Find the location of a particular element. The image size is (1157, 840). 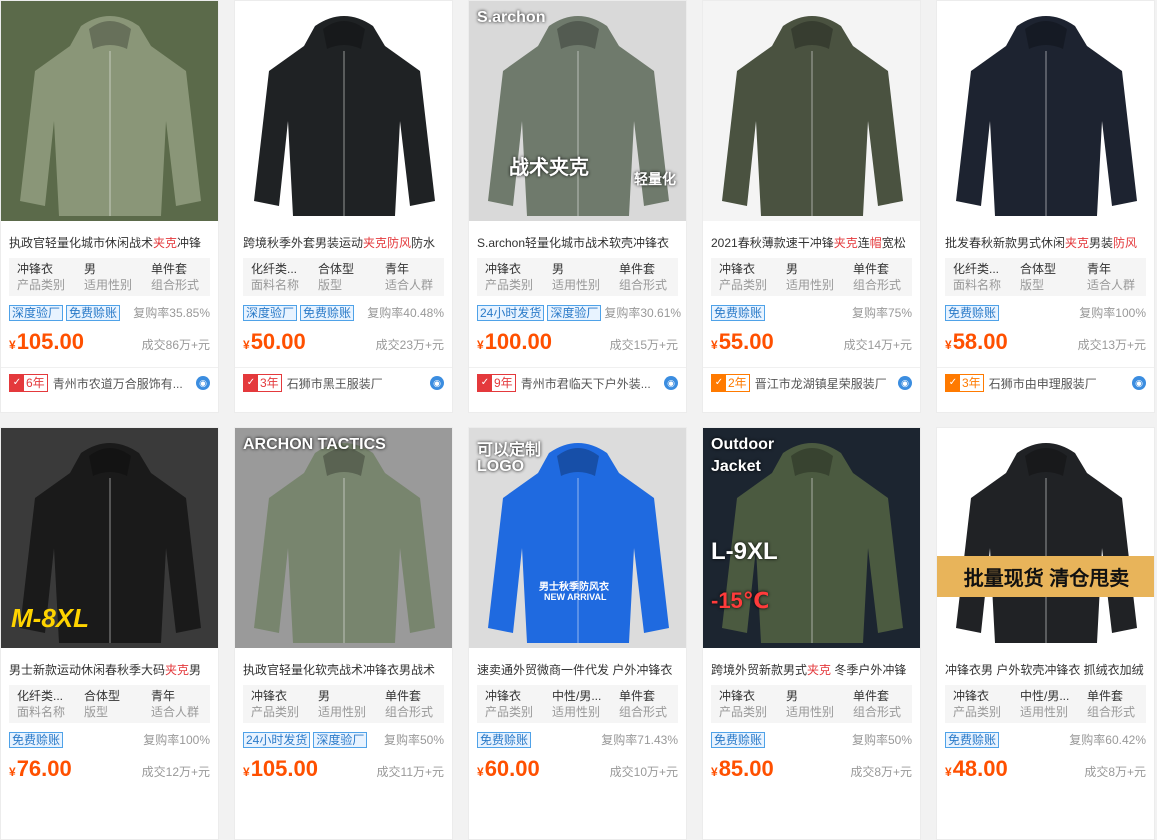

product-image: ARCHON TACTICS is located at coordinates (343, 538).